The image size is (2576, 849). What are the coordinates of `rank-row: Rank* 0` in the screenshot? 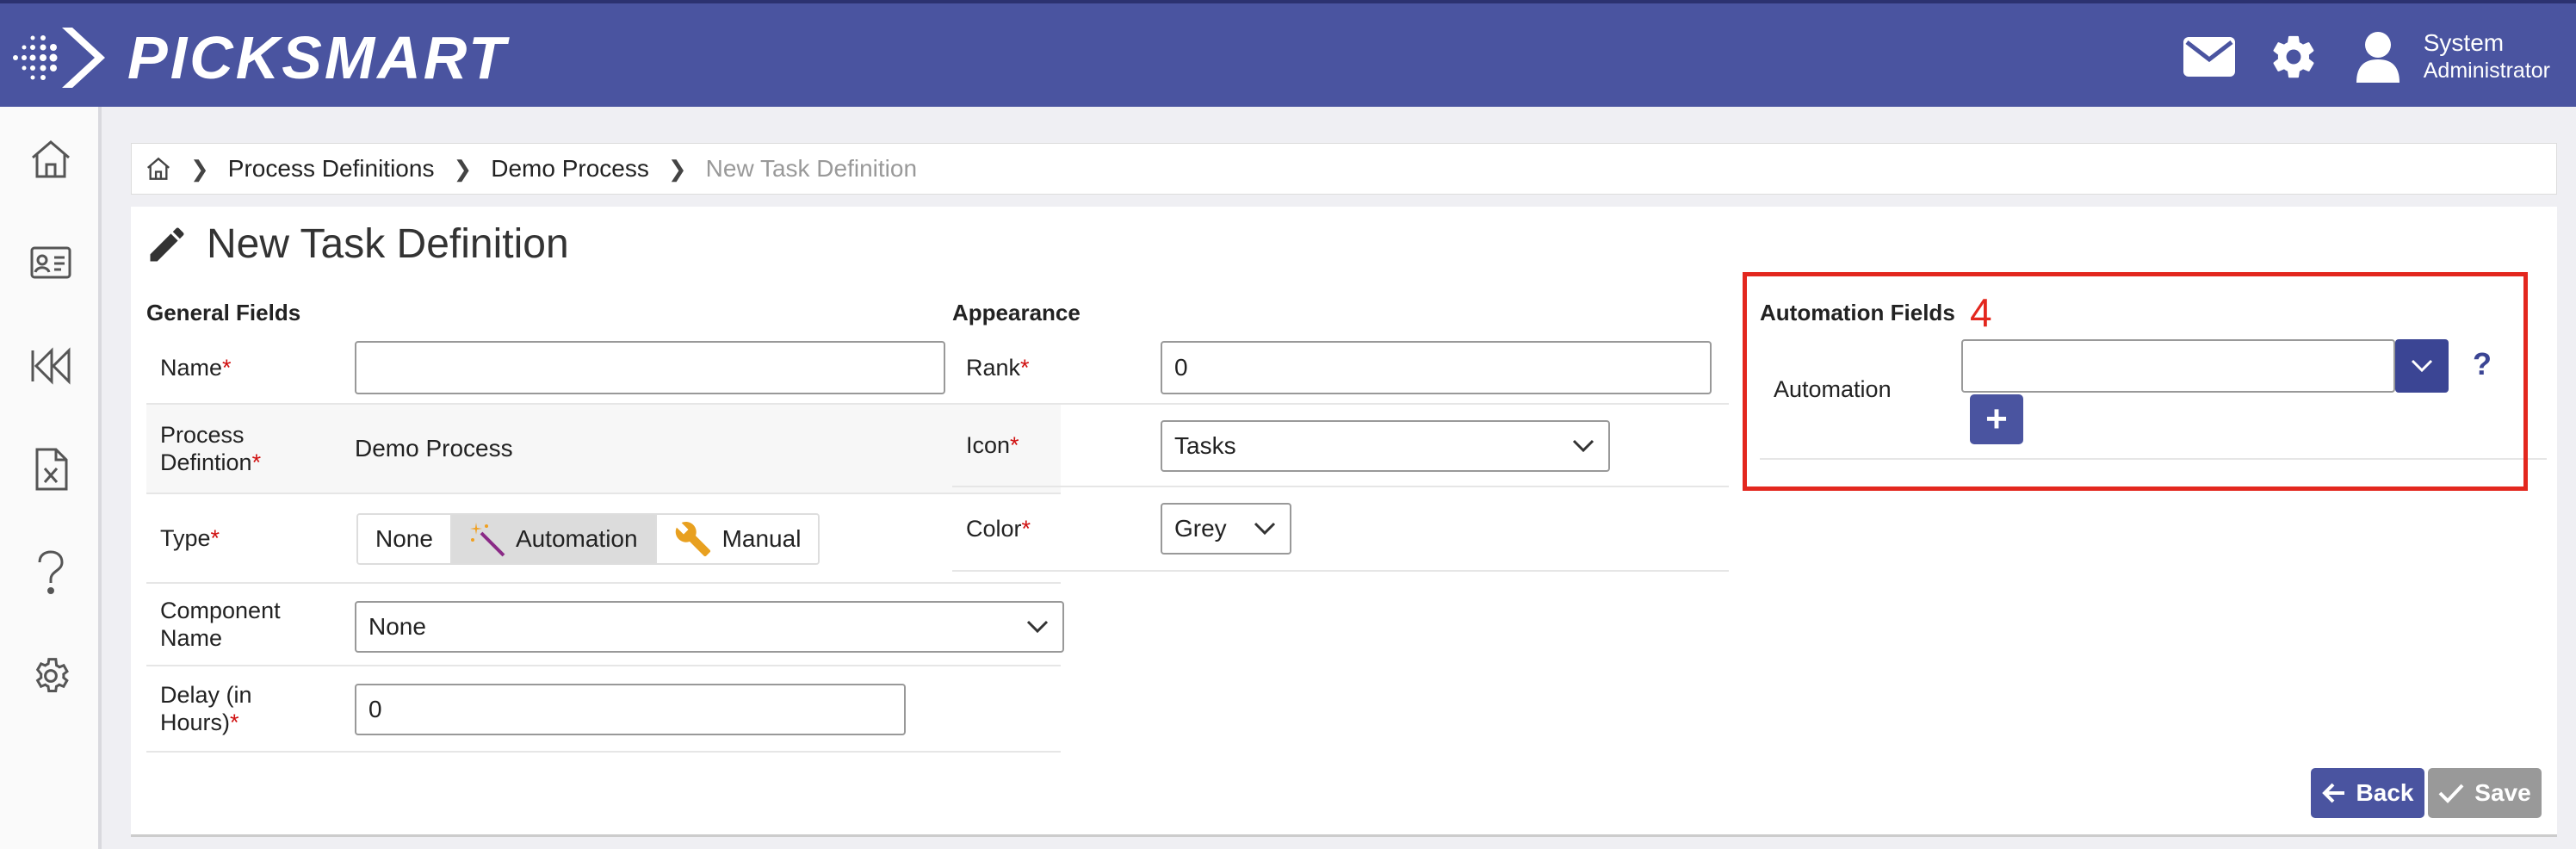 It's located at (1340, 368).